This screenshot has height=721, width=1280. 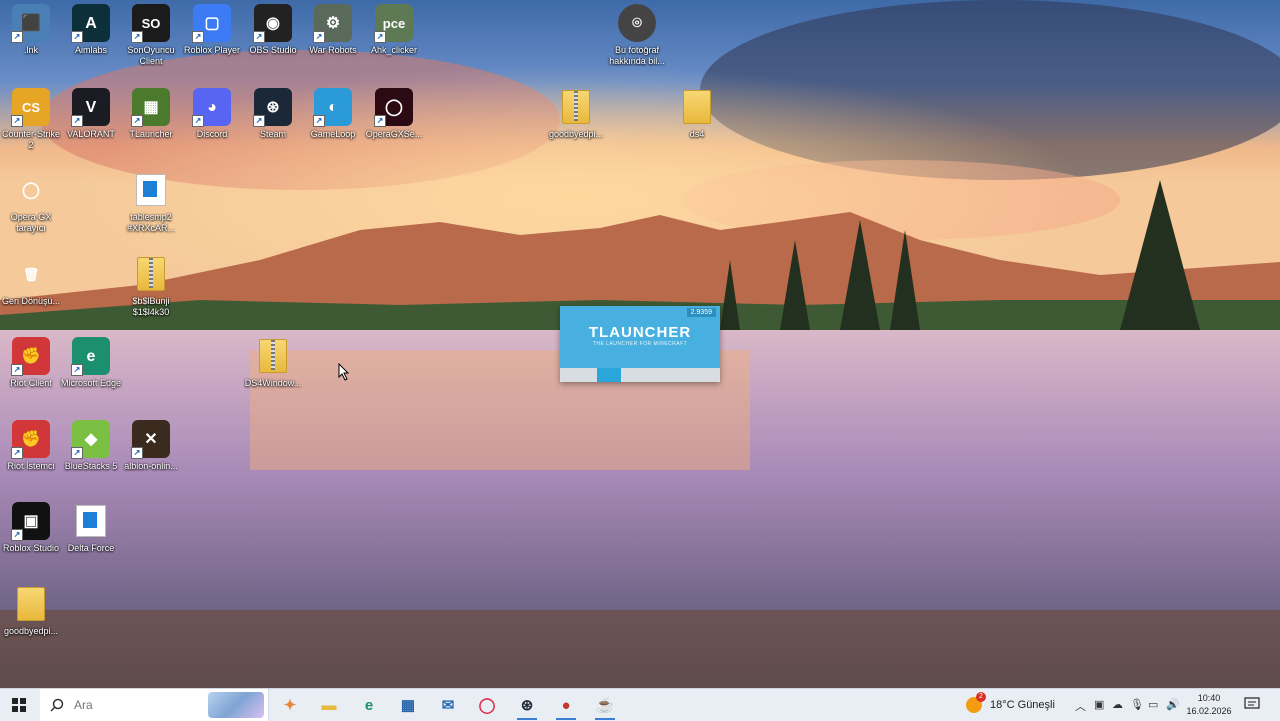 What do you see at coordinates (393, 107) in the screenshot?
I see `operagx-setup-glyph-icon: ◯ ↗` at bounding box center [393, 107].